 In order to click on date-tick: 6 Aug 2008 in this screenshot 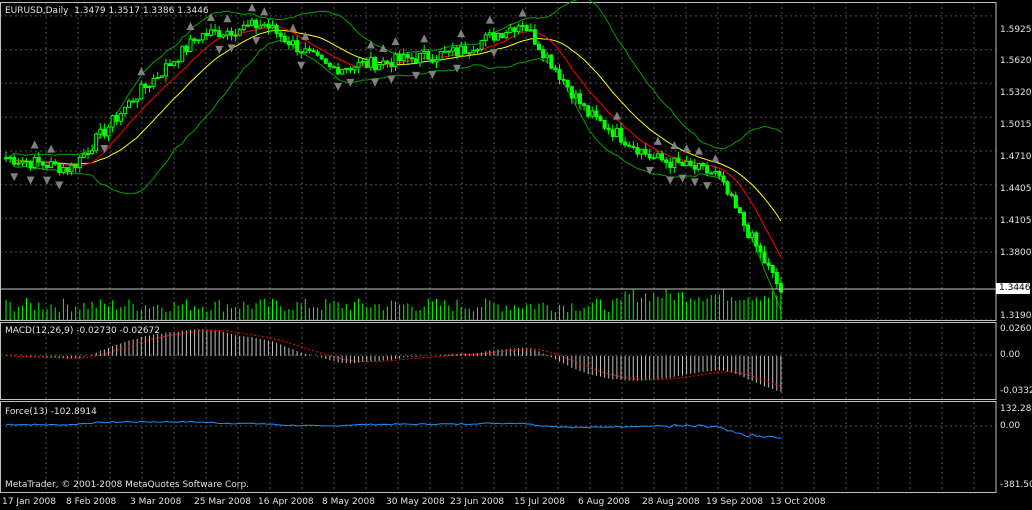, I will do `click(604, 502)`.